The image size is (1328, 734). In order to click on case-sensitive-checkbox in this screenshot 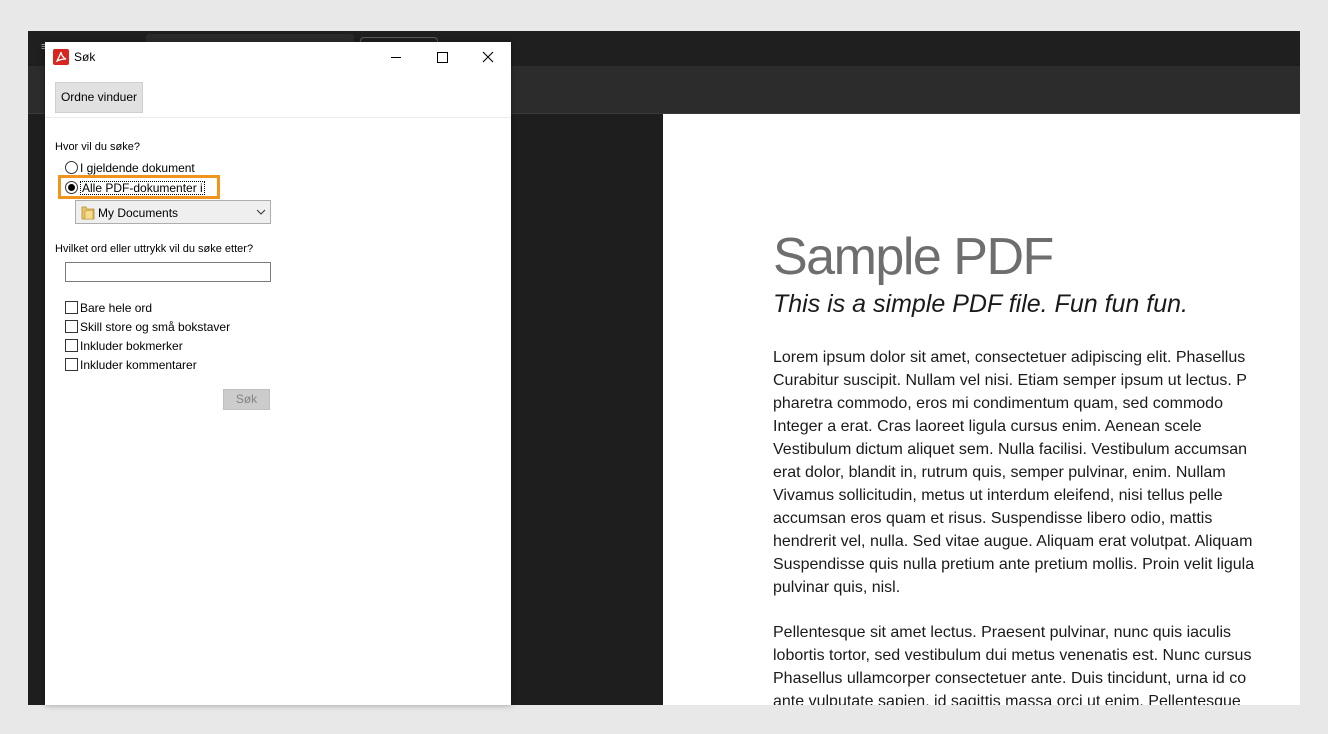, I will do `click(71, 326)`.